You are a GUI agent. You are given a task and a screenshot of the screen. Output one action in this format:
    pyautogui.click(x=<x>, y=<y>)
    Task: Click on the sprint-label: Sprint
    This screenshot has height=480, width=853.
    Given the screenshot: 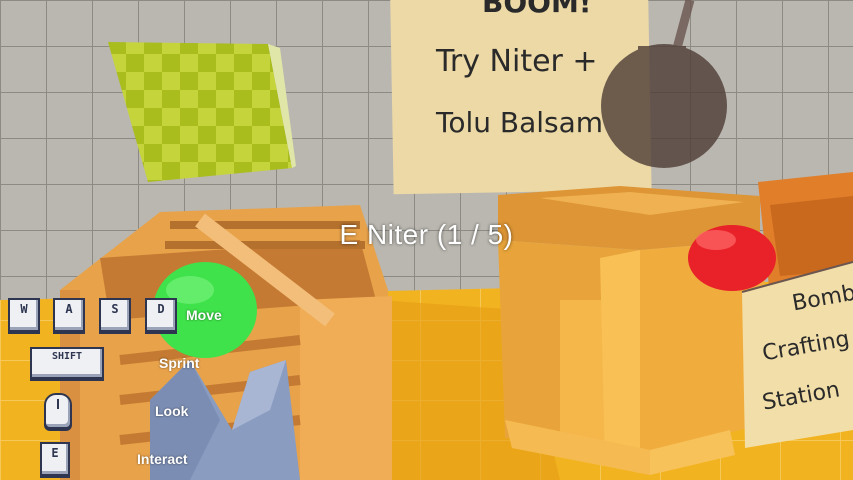 What is the action you would take?
    pyautogui.click(x=179, y=363)
    